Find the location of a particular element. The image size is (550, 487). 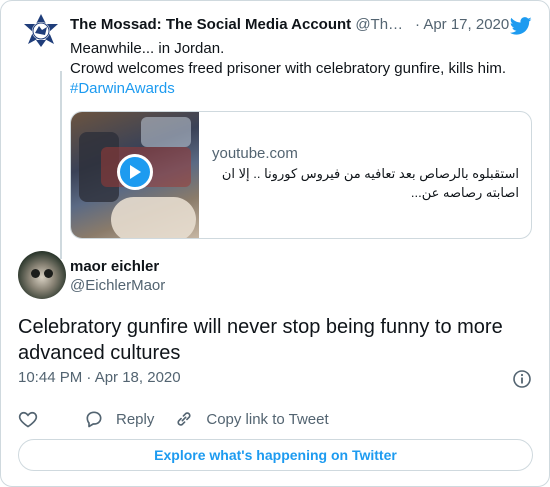

parent-date: · Apr 17, 2020 is located at coordinates (462, 24).